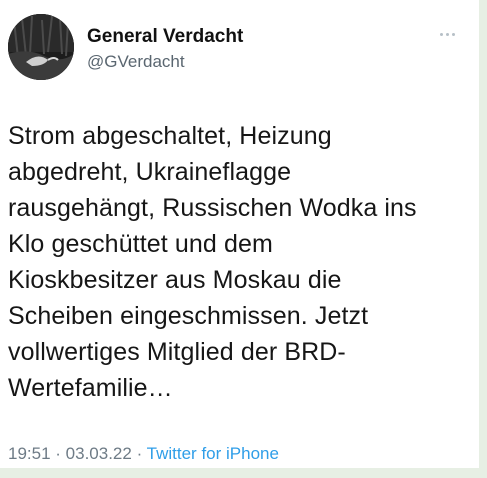 Image resolution: width=487 pixels, height=478 pixels. I want to click on tweet-line: rausgehängt, Russischen Wodka ins, so click(212, 208).